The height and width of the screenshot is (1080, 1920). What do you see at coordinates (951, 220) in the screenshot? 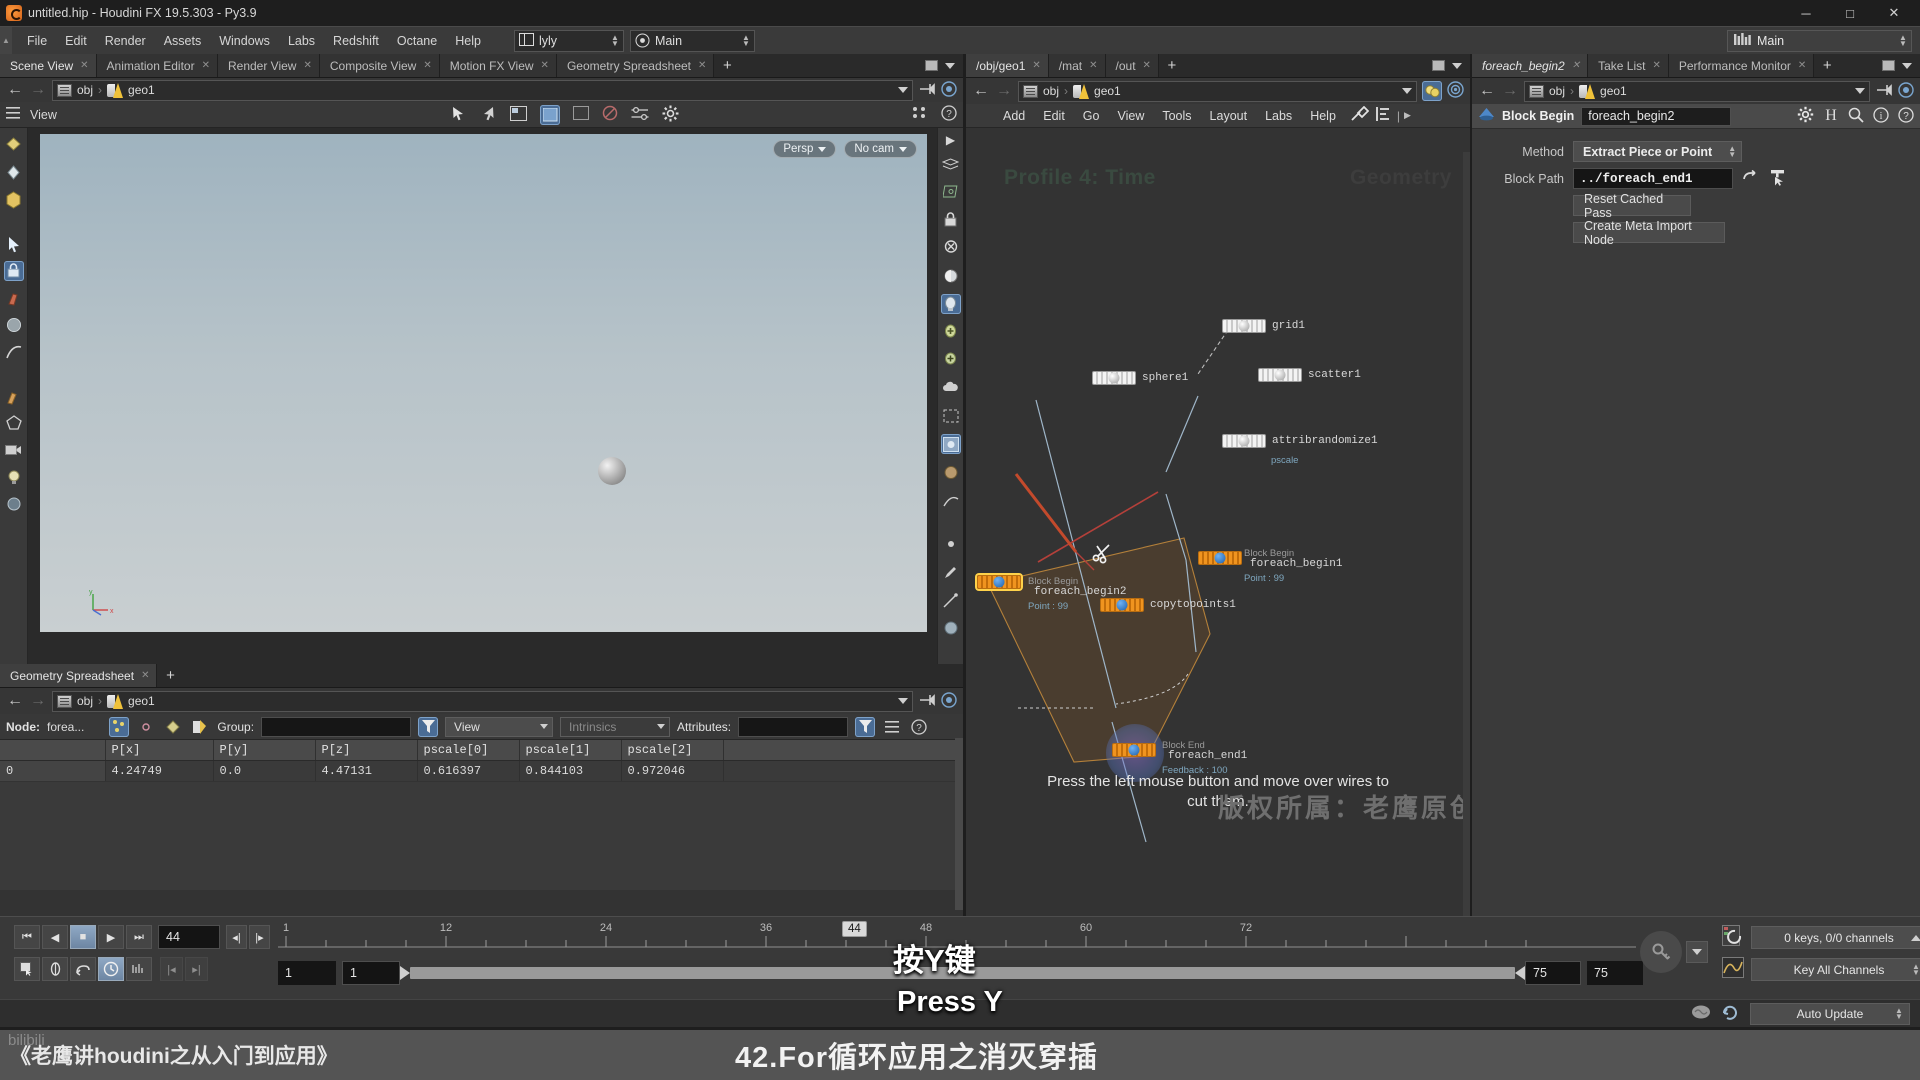
I see `lock-icon` at bounding box center [951, 220].